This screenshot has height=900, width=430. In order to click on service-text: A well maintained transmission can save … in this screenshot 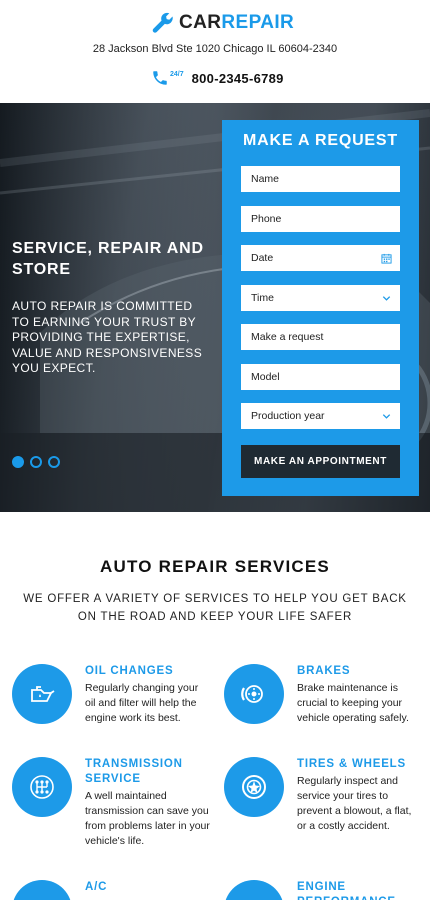, I will do `click(147, 818)`.